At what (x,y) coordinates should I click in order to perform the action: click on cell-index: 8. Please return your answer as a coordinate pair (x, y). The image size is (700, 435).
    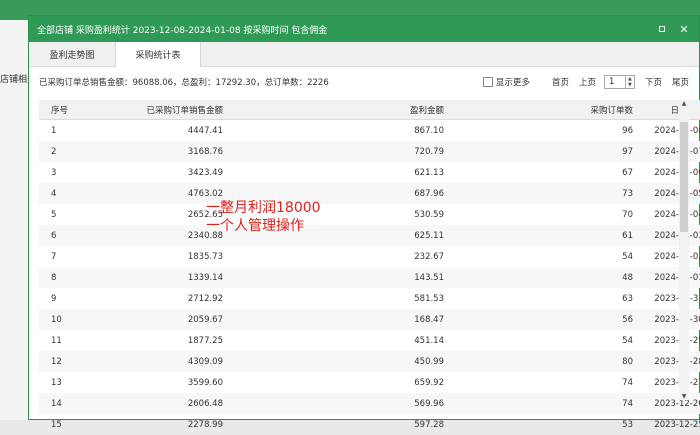
    Looking at the image, I should click on (60, 277).